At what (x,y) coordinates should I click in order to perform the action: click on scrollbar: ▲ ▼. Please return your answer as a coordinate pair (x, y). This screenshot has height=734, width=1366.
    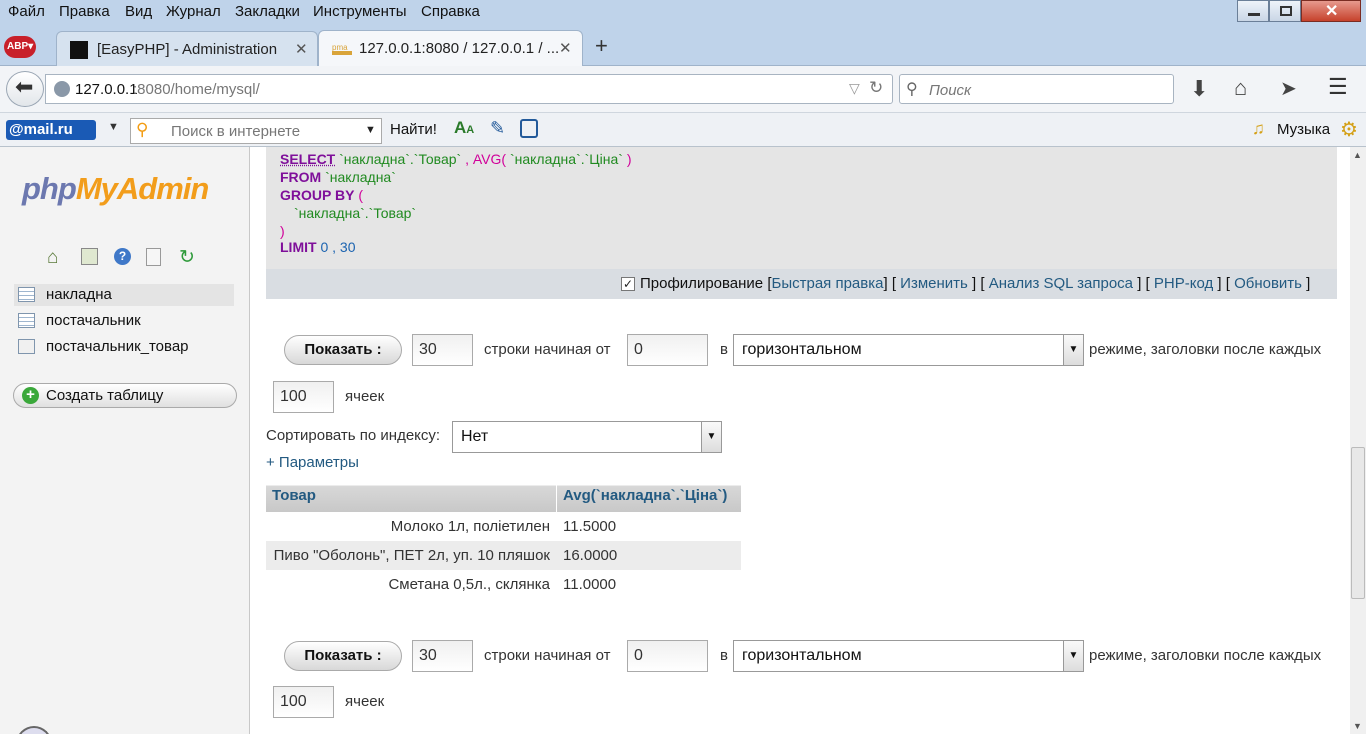
    Looking at the image, I should click on (1358, 440).